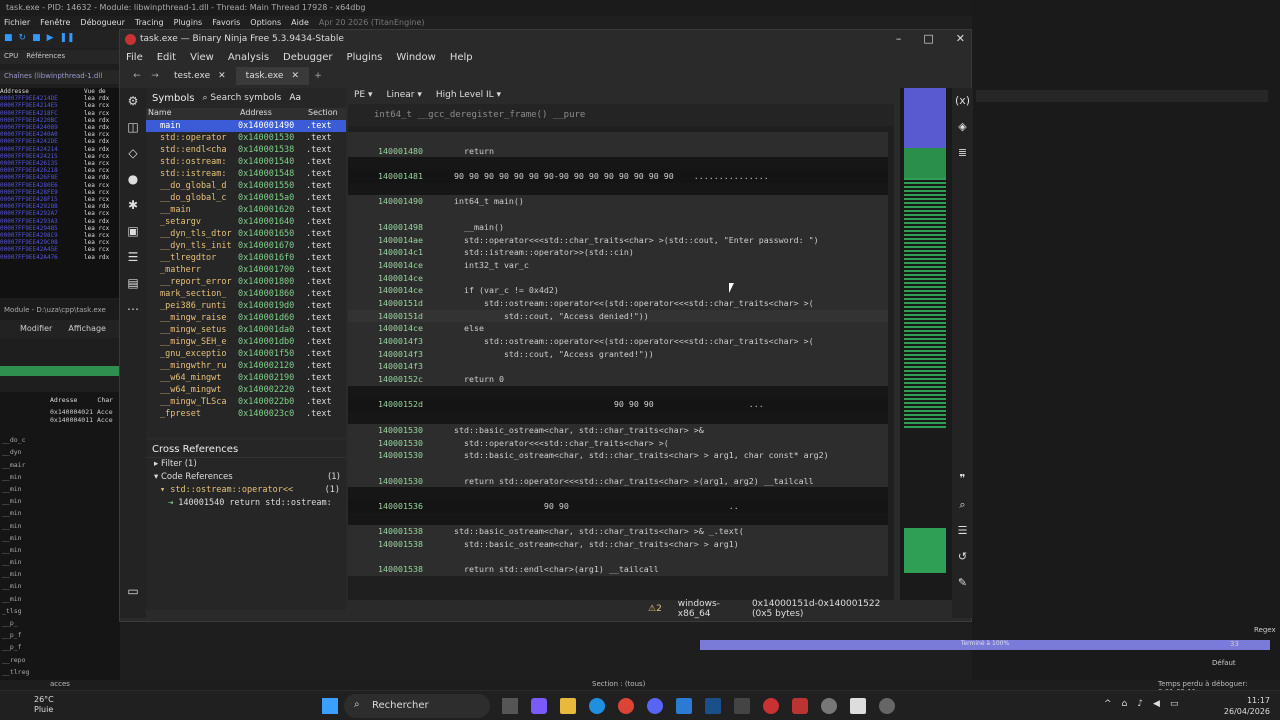  Describe the element at coordinates (246, 222) in the screenshot. I see `symbol-row: _setargv 0x140001640 .text` at that location.